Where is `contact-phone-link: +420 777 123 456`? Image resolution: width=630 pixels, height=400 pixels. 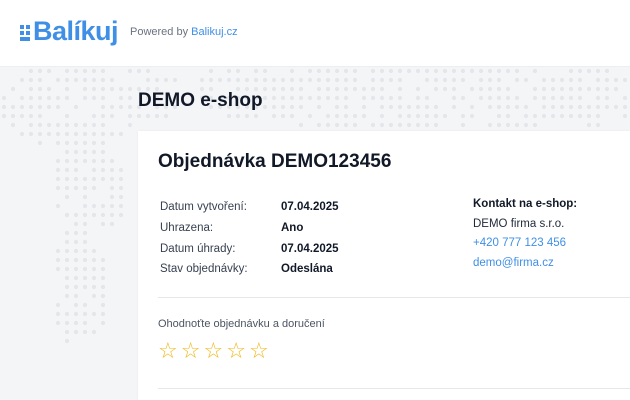 contact-phone-link: +420 777 123 456 is located at coordinates (525, 244).